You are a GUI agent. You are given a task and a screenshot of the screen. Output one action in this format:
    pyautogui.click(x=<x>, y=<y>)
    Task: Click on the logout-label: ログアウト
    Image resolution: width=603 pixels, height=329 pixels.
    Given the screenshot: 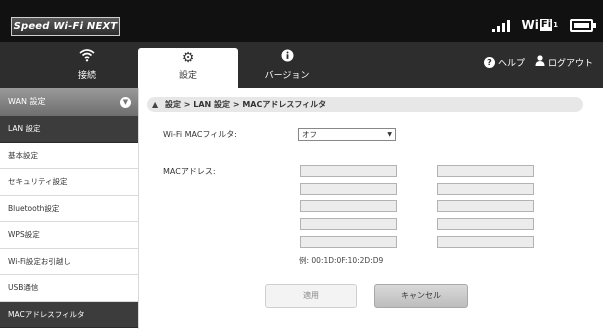 What is the action you would take?
    pyautogui.click(x=570, y=63)
    